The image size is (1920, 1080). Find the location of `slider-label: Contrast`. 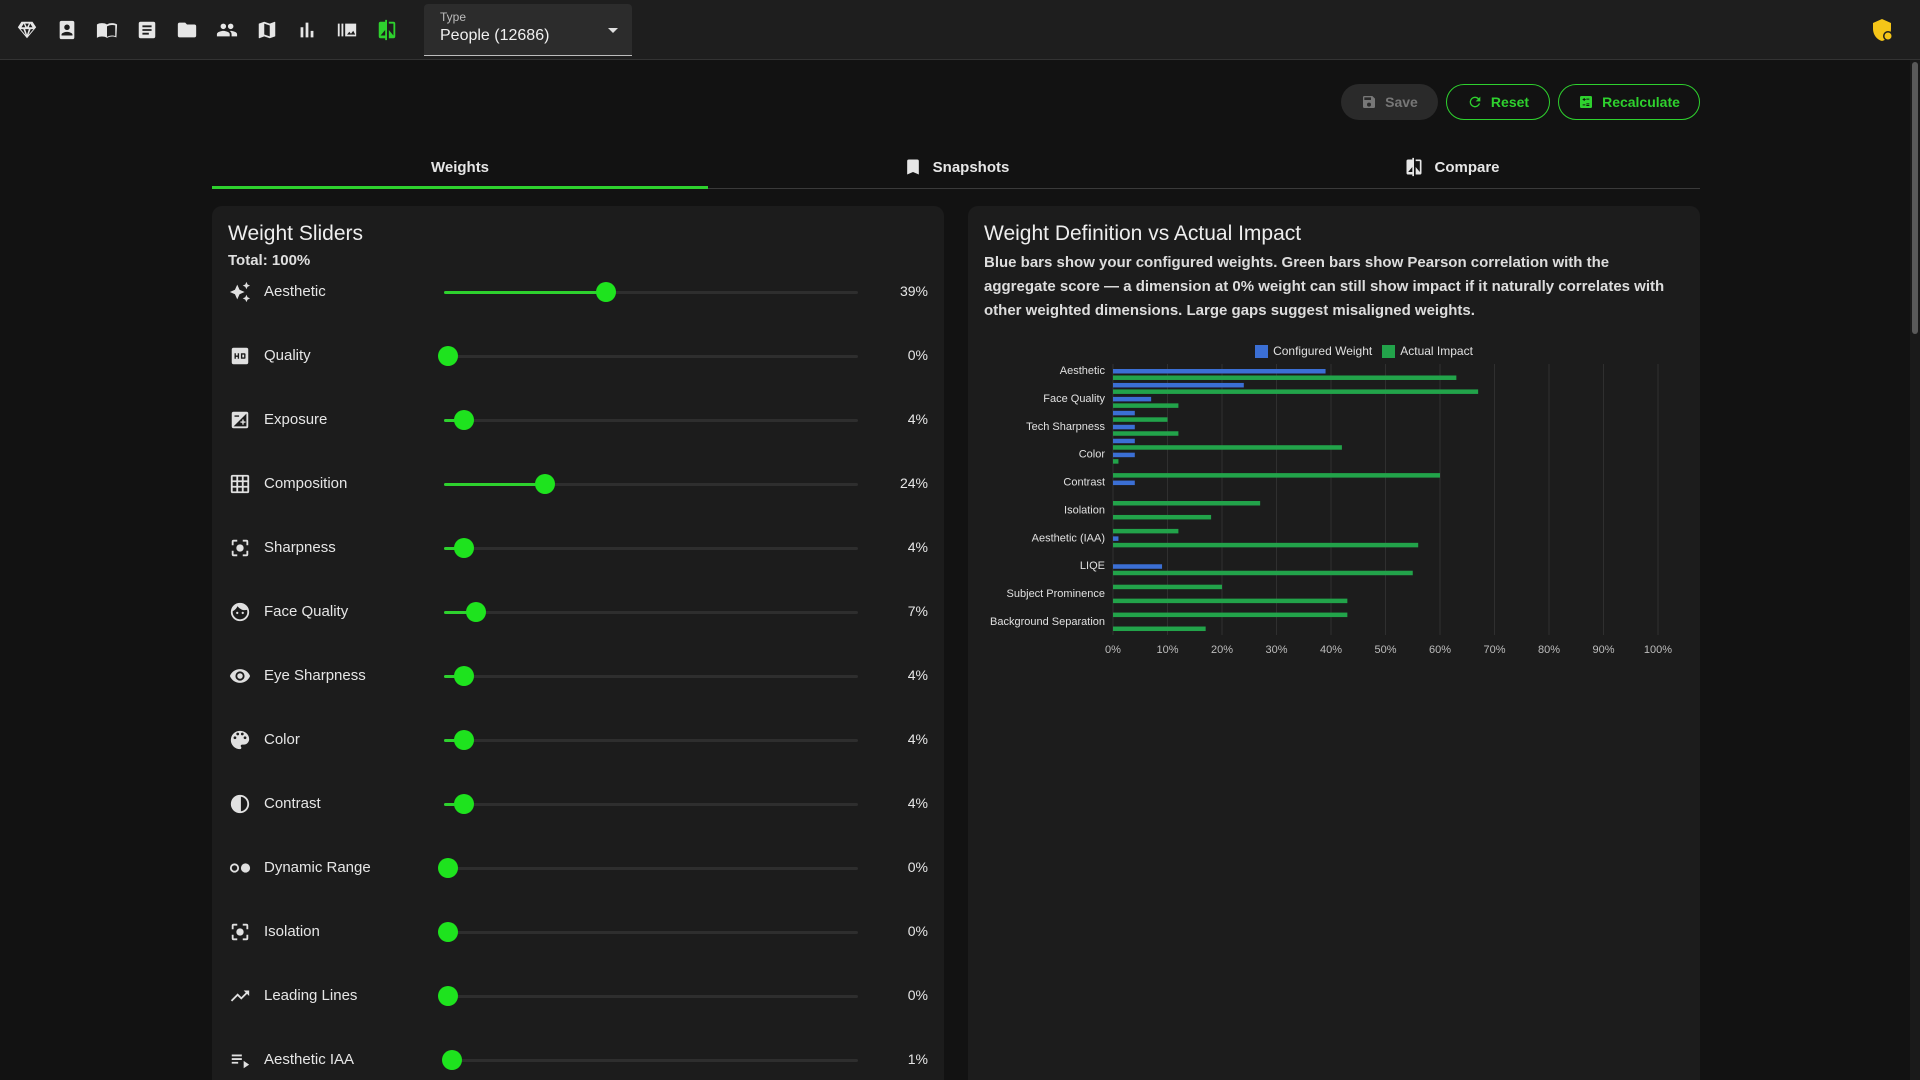

slider-label: Contrast is located at coordinates (292, 803).